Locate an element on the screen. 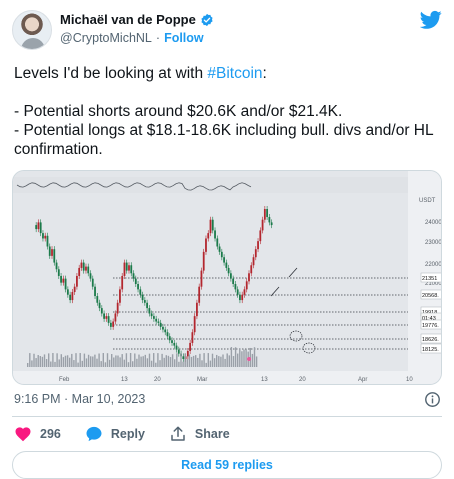  author-handle: @CryptoMichNL is located at coordinates (106, 38).